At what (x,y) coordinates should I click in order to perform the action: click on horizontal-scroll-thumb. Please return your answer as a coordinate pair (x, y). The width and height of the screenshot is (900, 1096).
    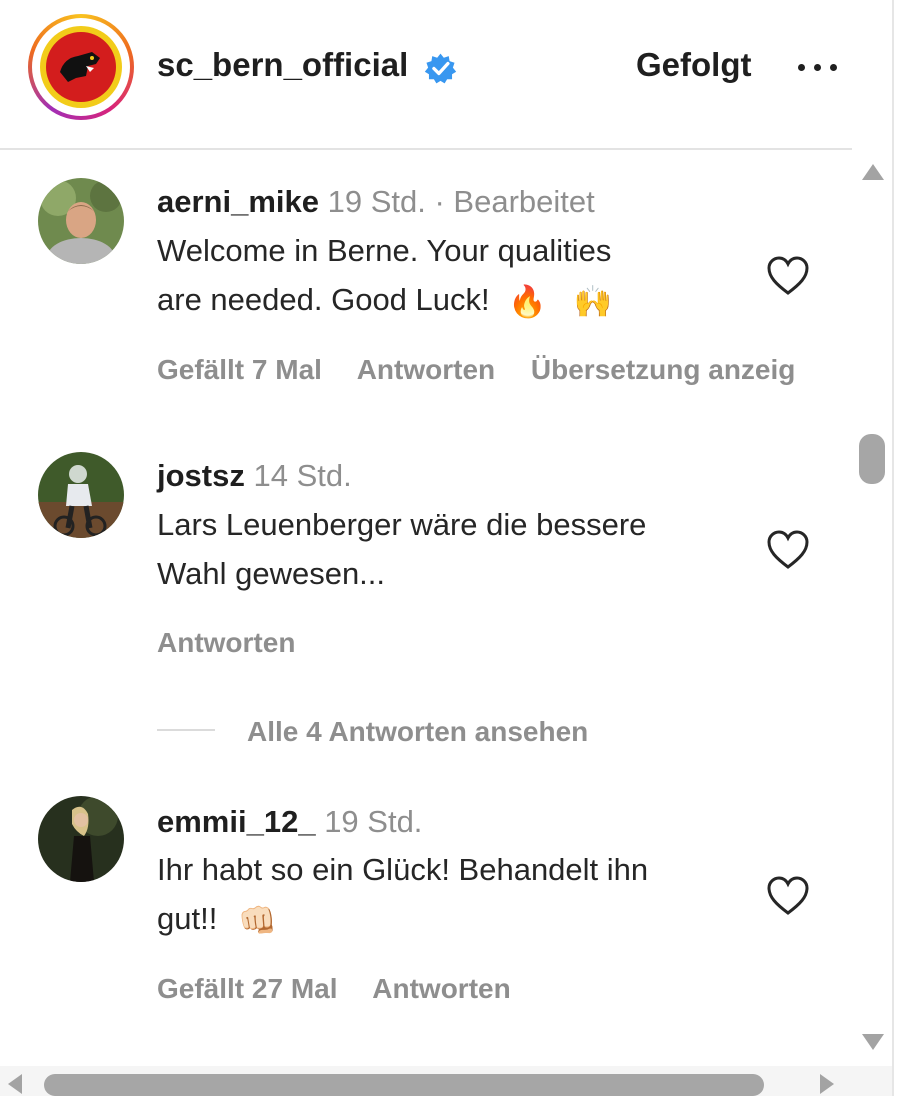
    Looking at the image, I should click on (404, 1085).